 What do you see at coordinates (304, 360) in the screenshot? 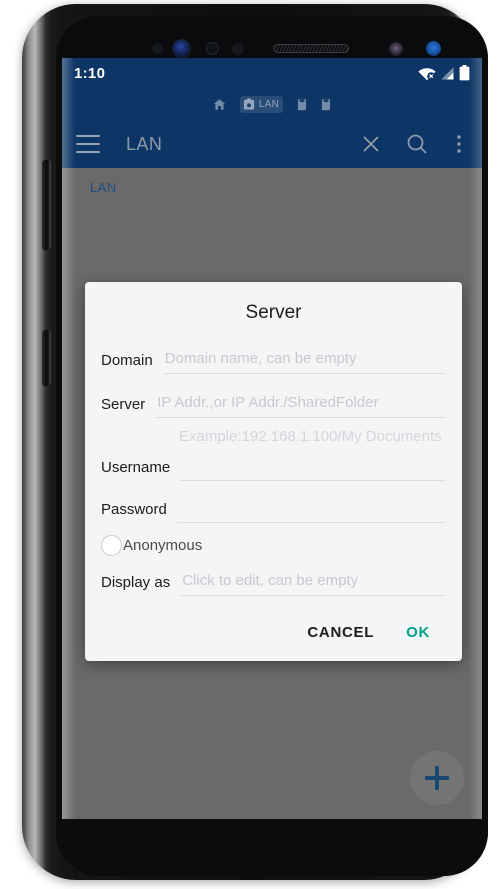
I see `domain-field: Domain name, can be empty` at bounding box center [304, 360].